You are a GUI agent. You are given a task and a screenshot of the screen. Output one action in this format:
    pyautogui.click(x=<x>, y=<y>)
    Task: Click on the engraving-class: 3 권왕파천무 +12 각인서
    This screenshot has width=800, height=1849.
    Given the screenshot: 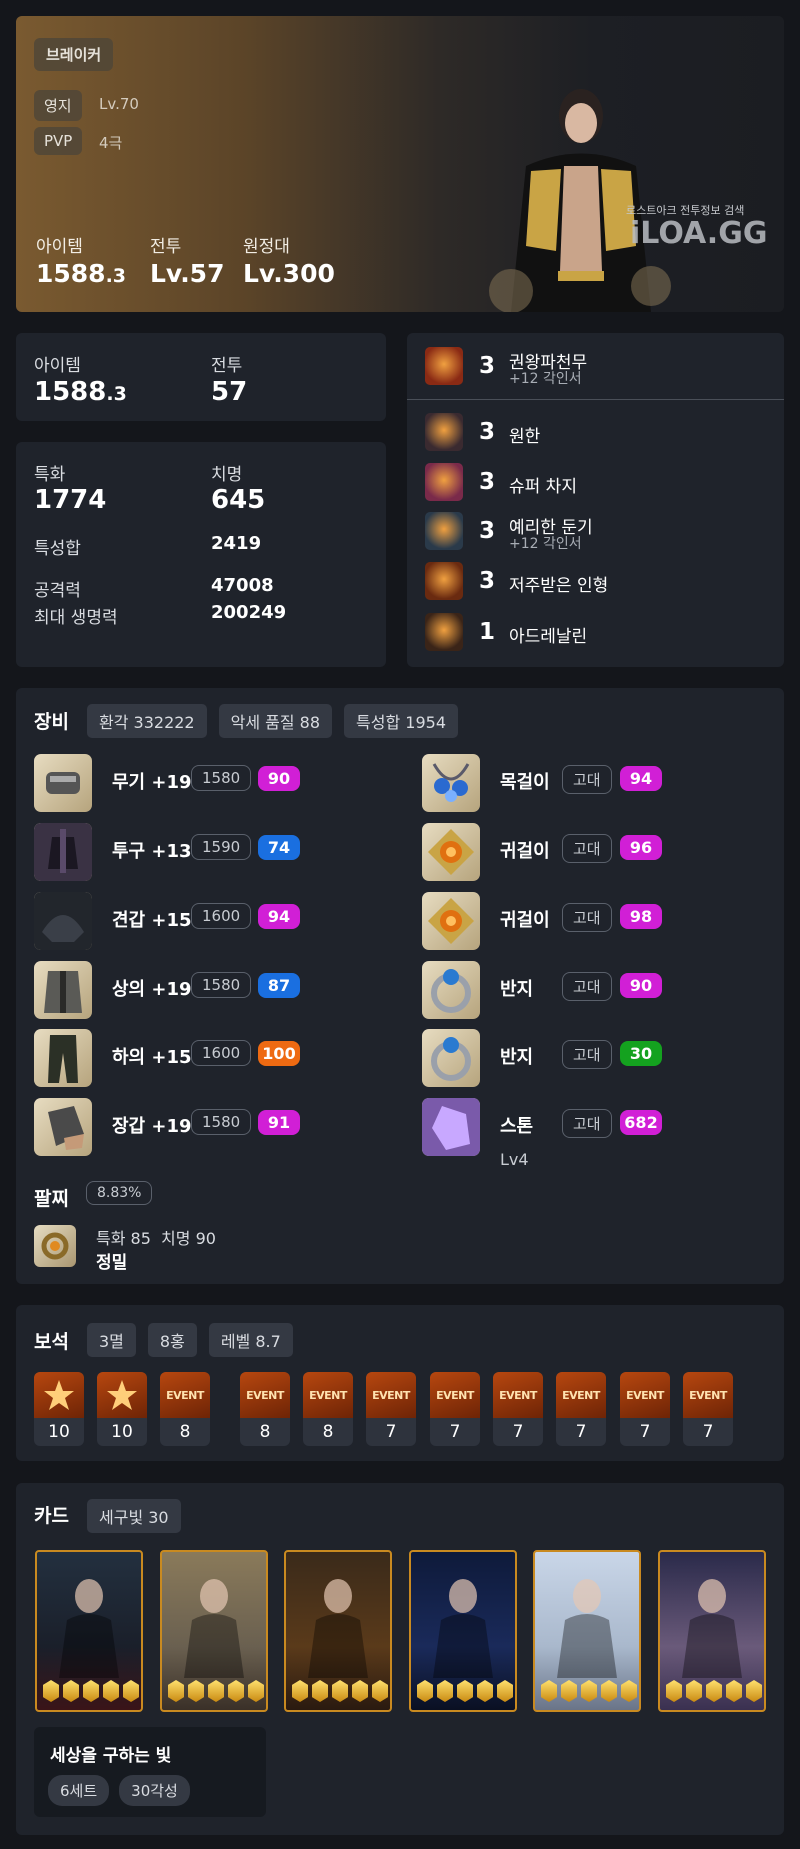 What is the action you would take?
    pyautogui.click(x=595, y=367)
    